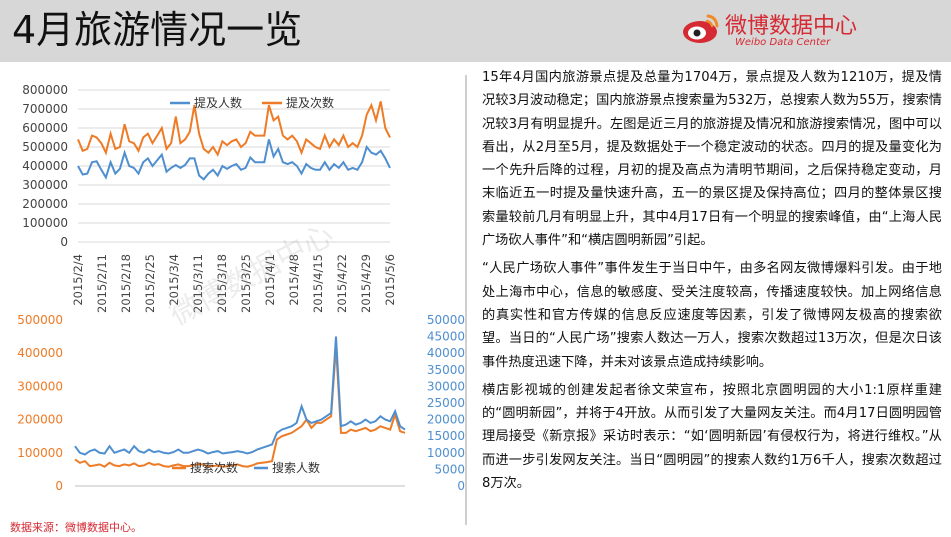  What do you see at coordinates (466, 300) in the screenshot?
I see `vertical-divider` at bounding box center [466, 300].